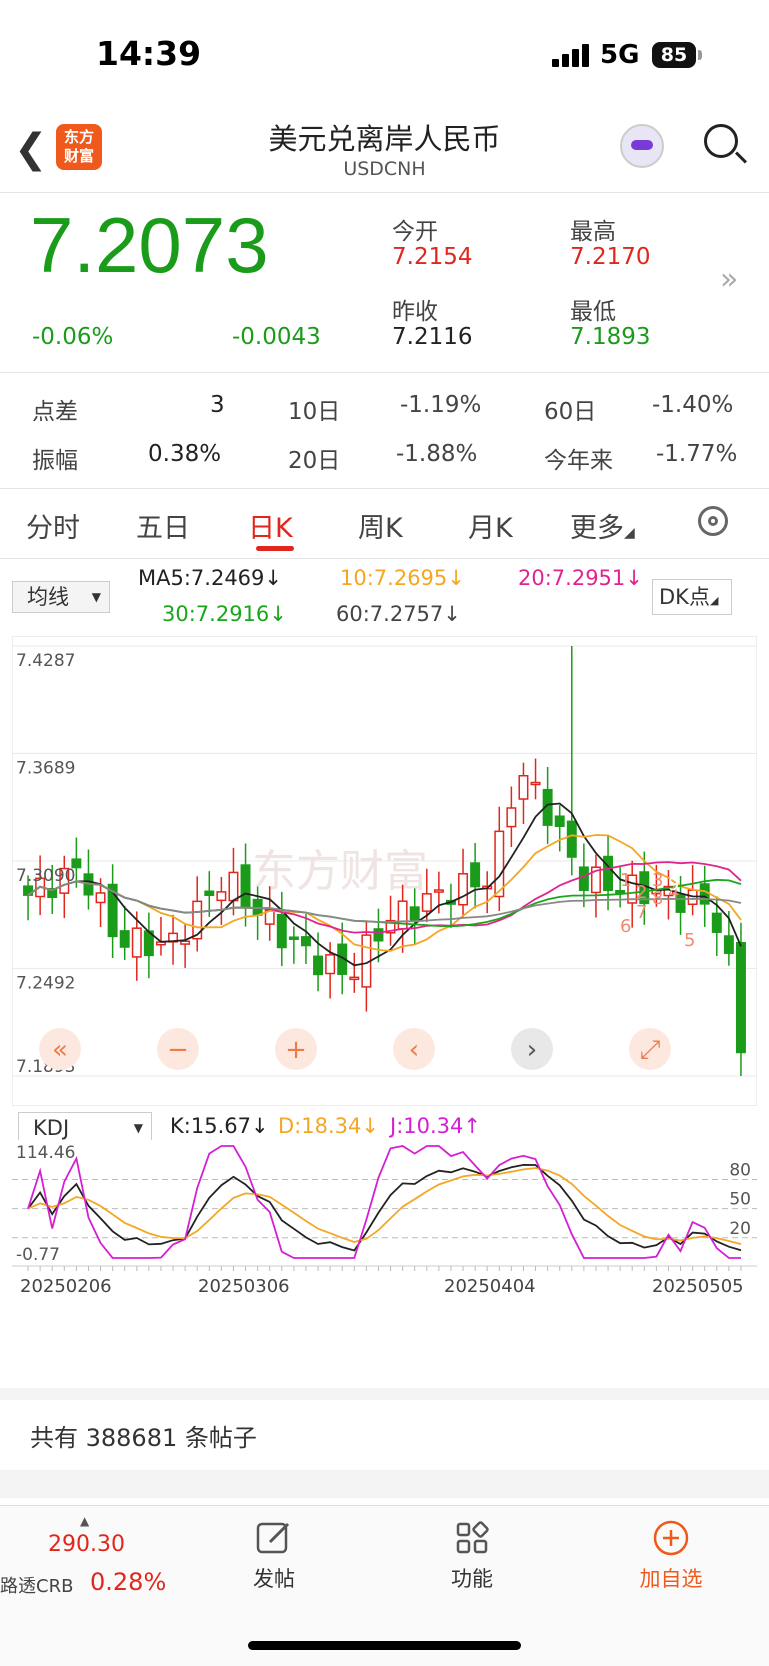 The width and height of the screenshot is (769, 1666). Describe the element at coordinates (697, 454) in the screenshot. I see `ytd-value: -1.77%` at that location.